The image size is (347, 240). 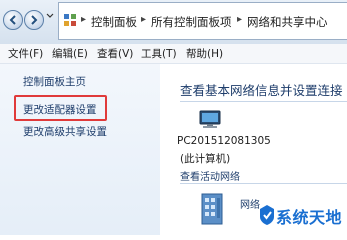 I want to click on menu-edit: 编辑(E), so click(x=70, y=53).